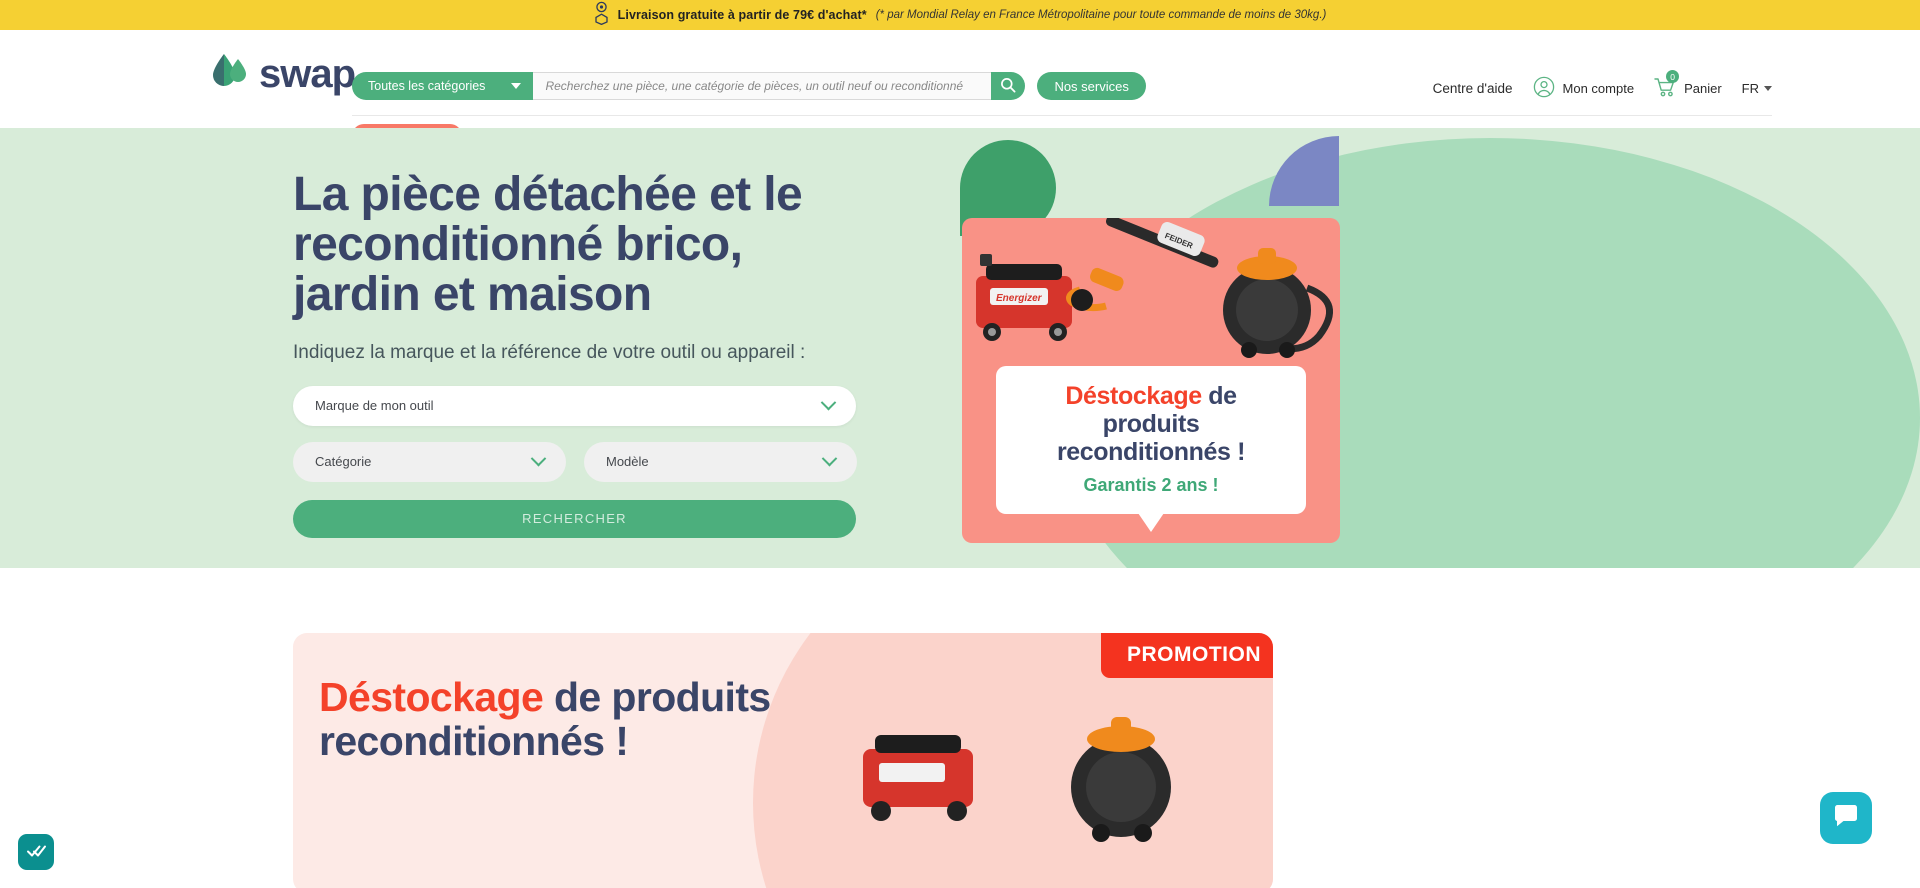  Describe the element at coordinates (472, 294) in the screenshot. I see `hero-title-line-3: jardin et maison` at that location.